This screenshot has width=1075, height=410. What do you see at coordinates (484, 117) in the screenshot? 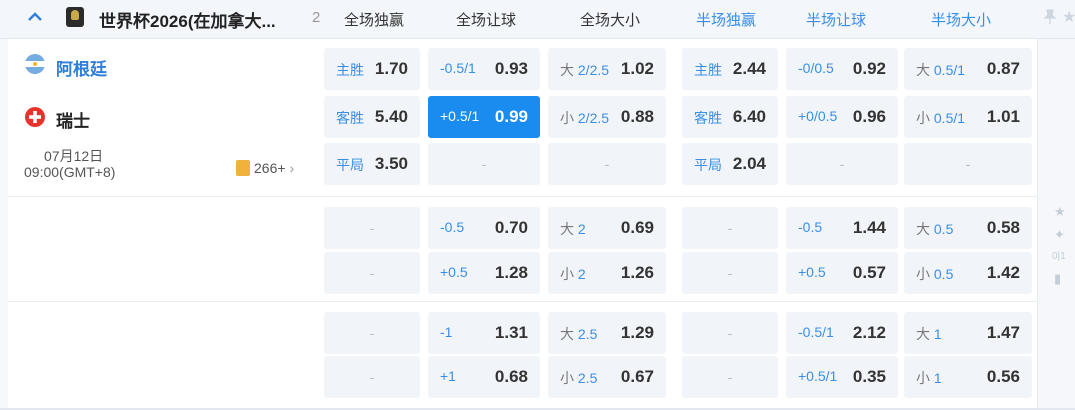
I see `odds-cell: +0.5/1 0.99` at bounding box center [484, 117].